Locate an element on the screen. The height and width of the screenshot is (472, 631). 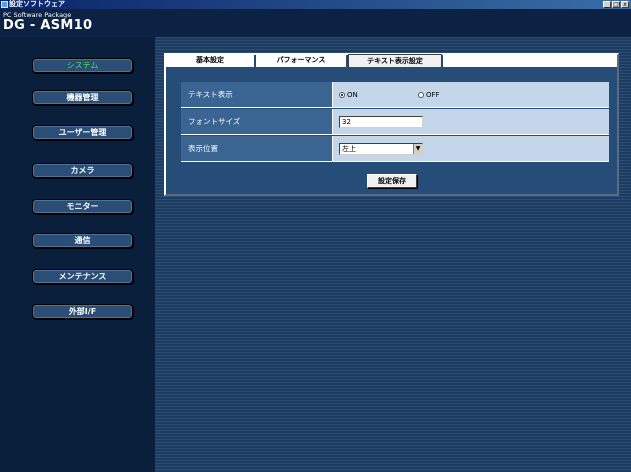
nav-camera-button: カメラ is located at coordinates (82, 170).